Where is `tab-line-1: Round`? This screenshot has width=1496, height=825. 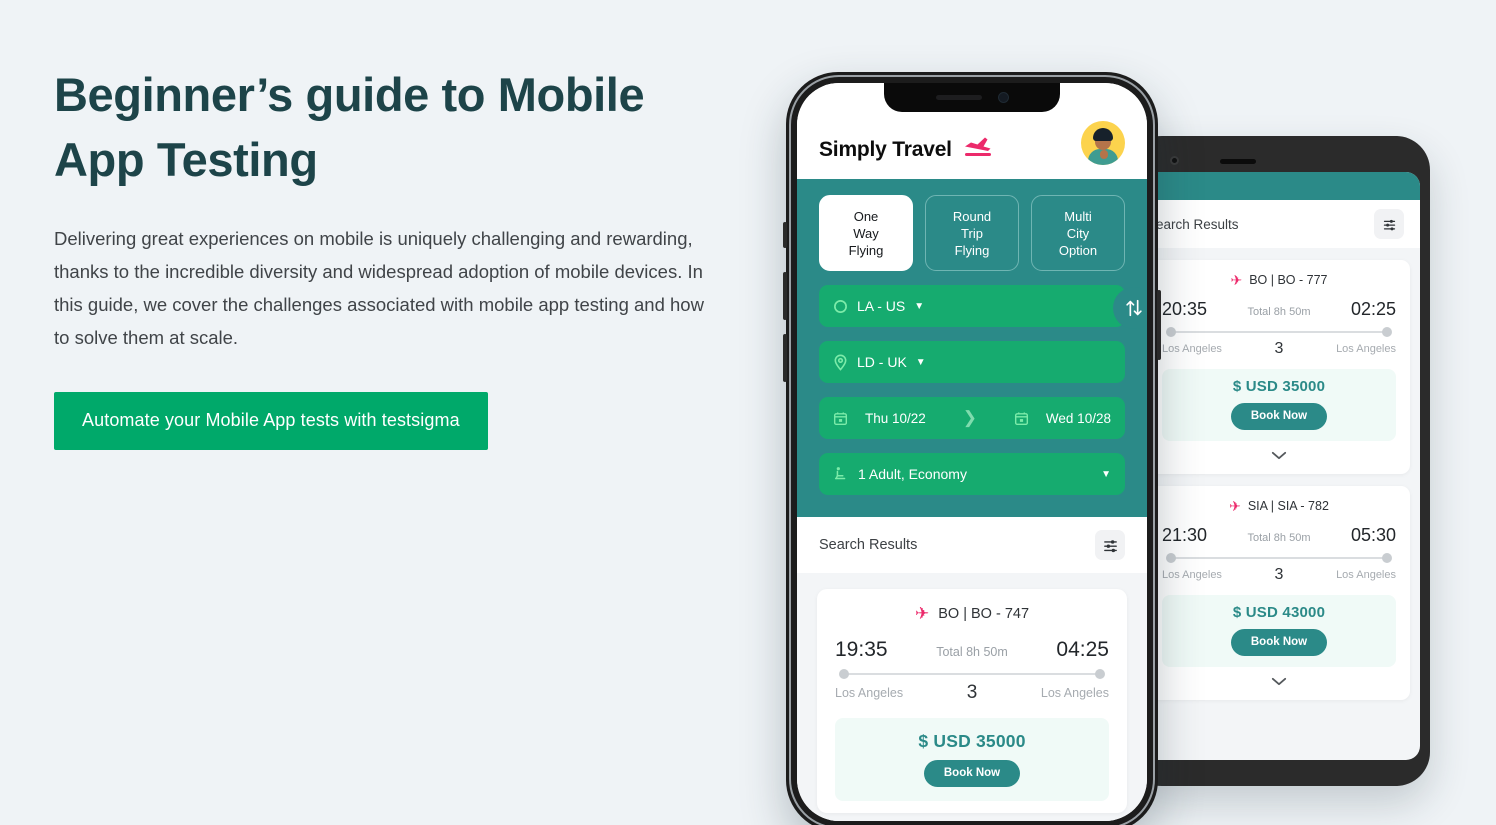
tab-line-1: Round is located at coordinates (972, 216).